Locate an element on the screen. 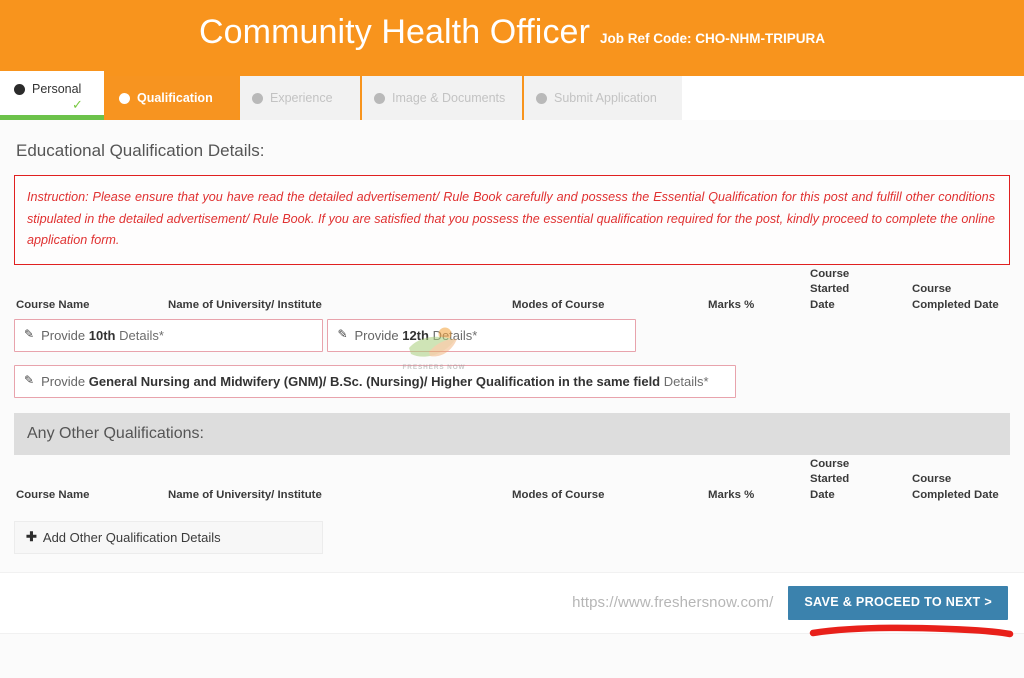  provide-10th-details-button: ✎ Provide 10th Details* is located at coordinates (168, 335).